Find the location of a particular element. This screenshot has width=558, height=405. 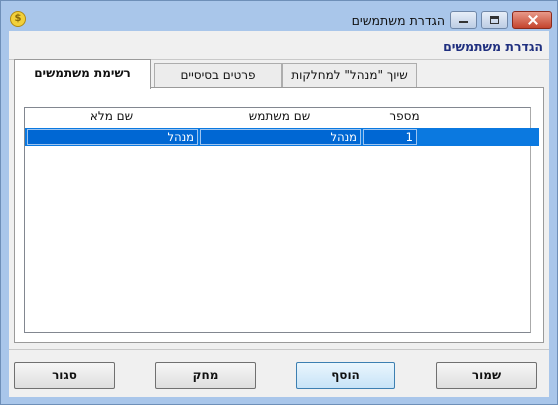

column-header-username: שם משתמש is located at coordinates (279, 116).